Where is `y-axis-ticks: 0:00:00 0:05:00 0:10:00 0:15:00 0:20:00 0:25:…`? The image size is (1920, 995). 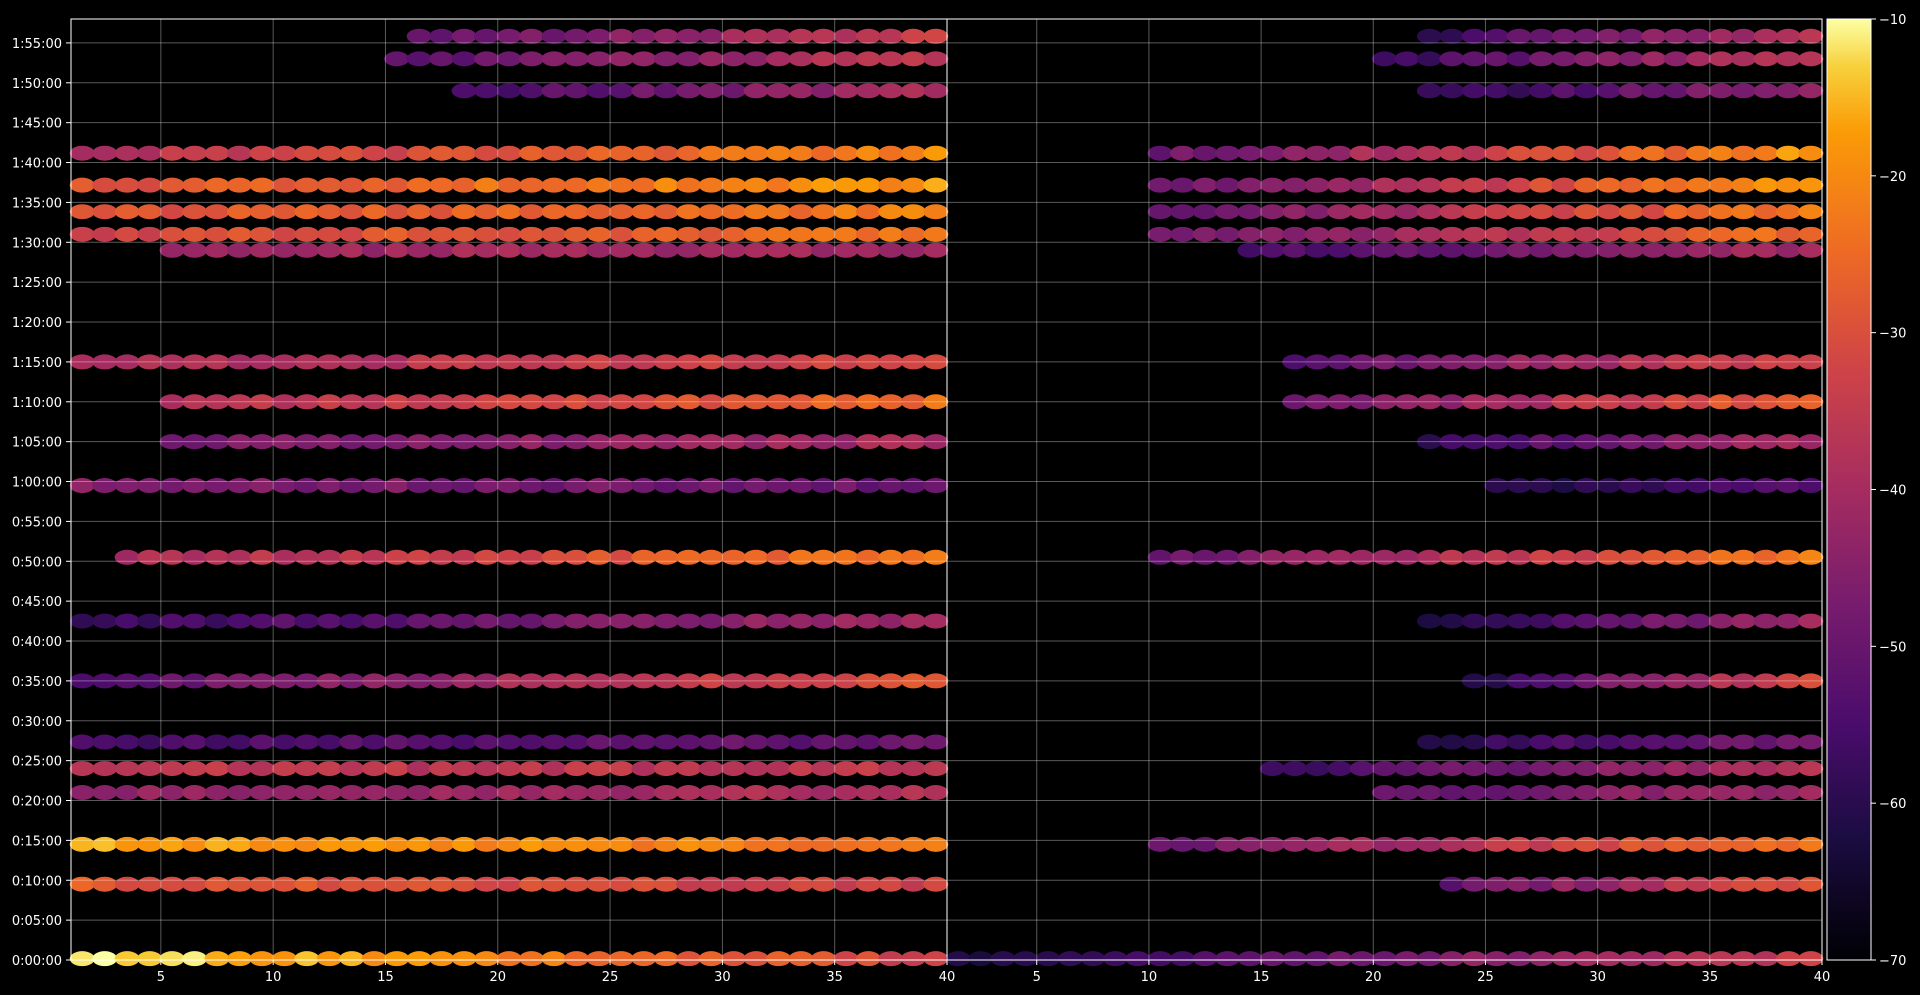 y-axis-ticks: 0:00:00 0:05:00 0:10:00 0:15:00 0:20:00 0:25:… is located at coordinates (41, 503).